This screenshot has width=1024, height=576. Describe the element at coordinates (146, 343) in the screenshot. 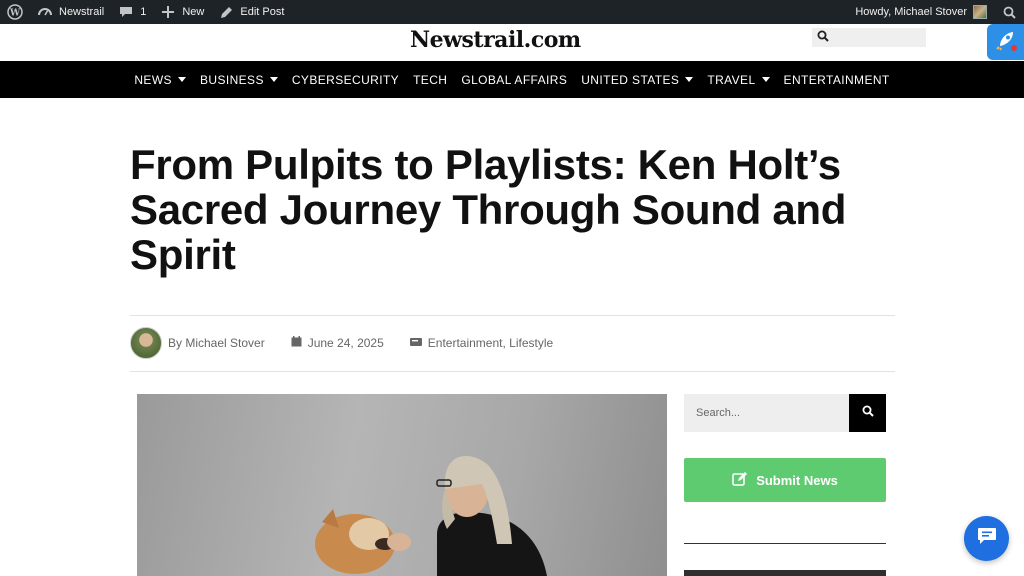

I see `author-avatar` at that location.